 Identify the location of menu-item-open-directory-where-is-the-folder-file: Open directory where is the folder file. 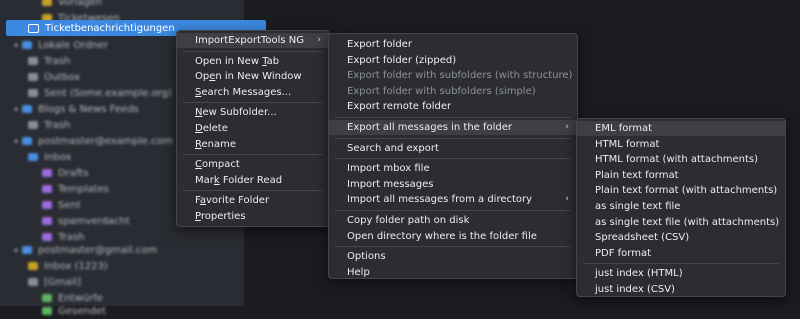
(453, 236).